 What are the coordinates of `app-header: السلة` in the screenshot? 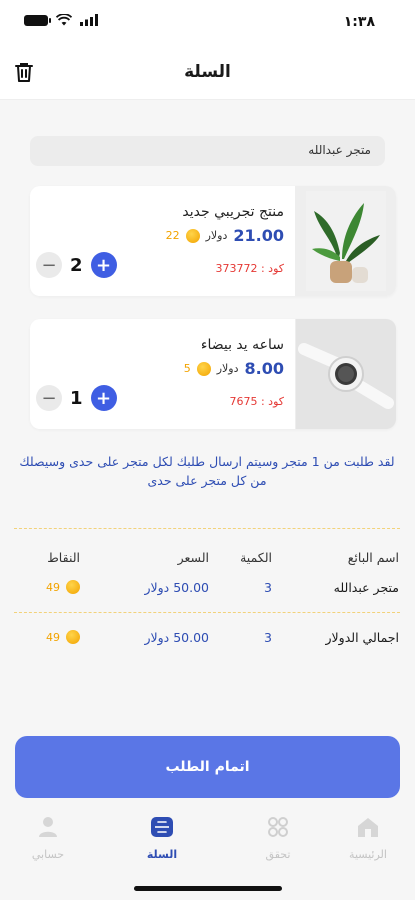 It's located at (207, 72).